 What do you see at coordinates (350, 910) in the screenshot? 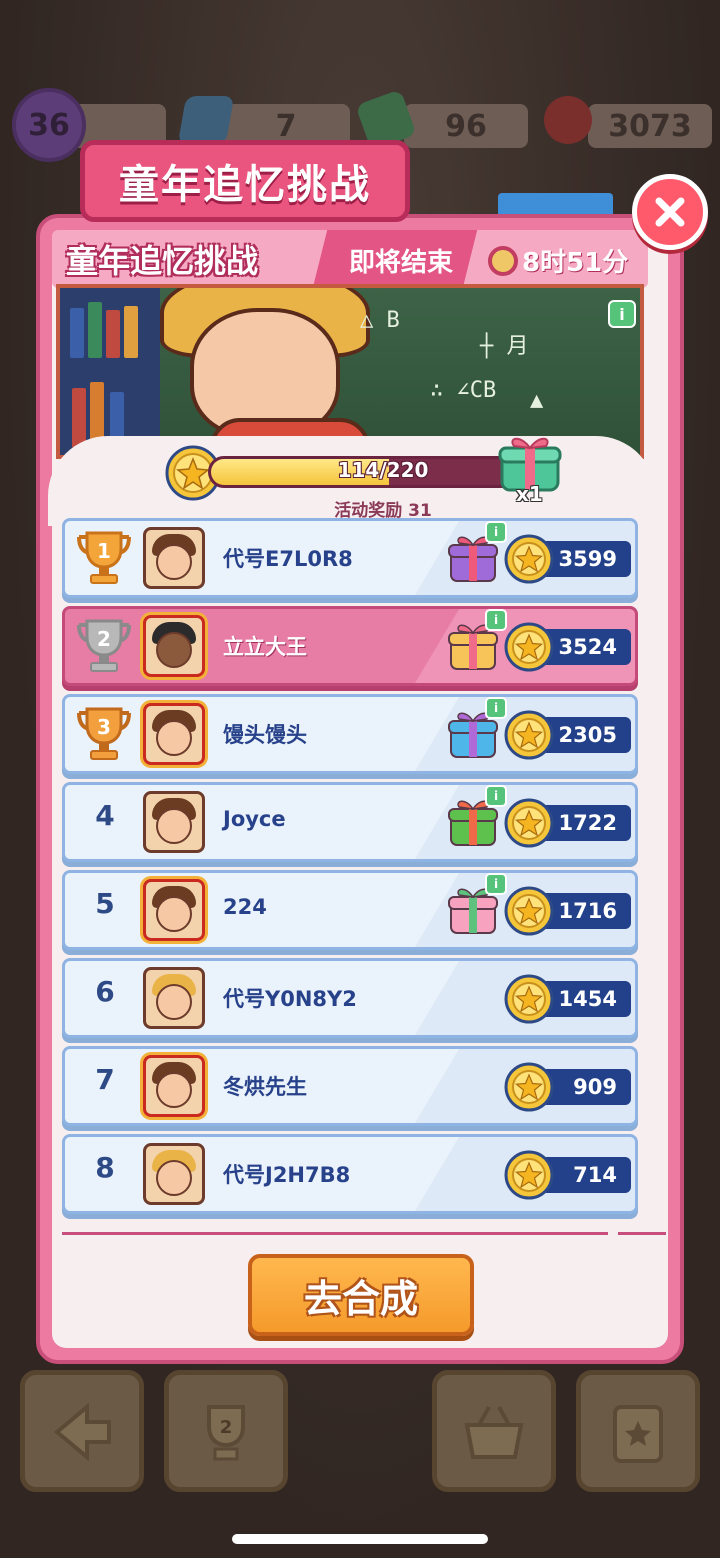
I see `leaderboard-row: 5 224 i 1716` at bounding box center [350, 910].